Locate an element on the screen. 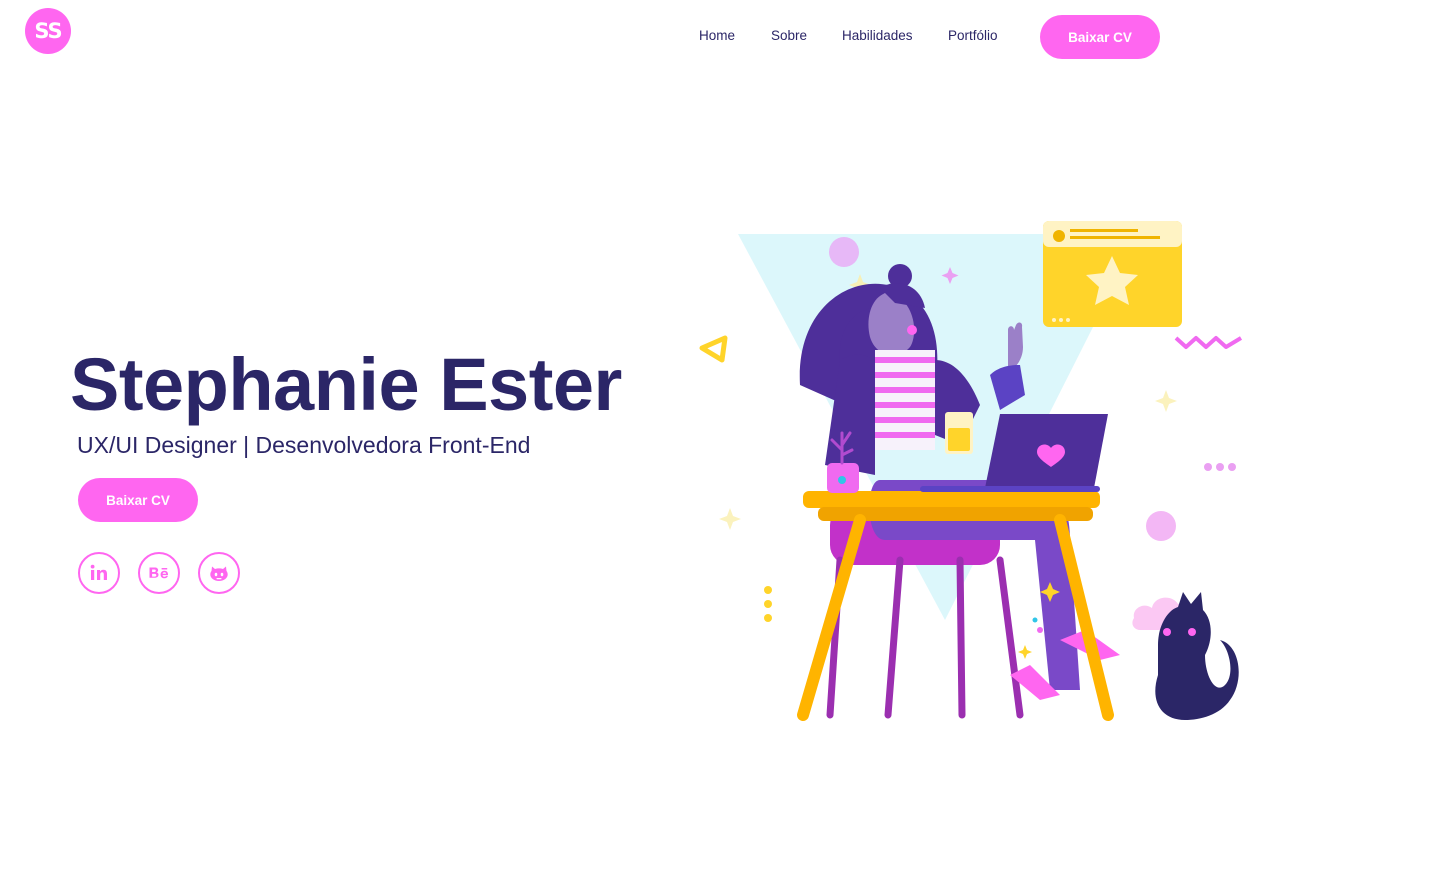  nav-link-habilidades: Habilidades is located at coordinates (877, 35).